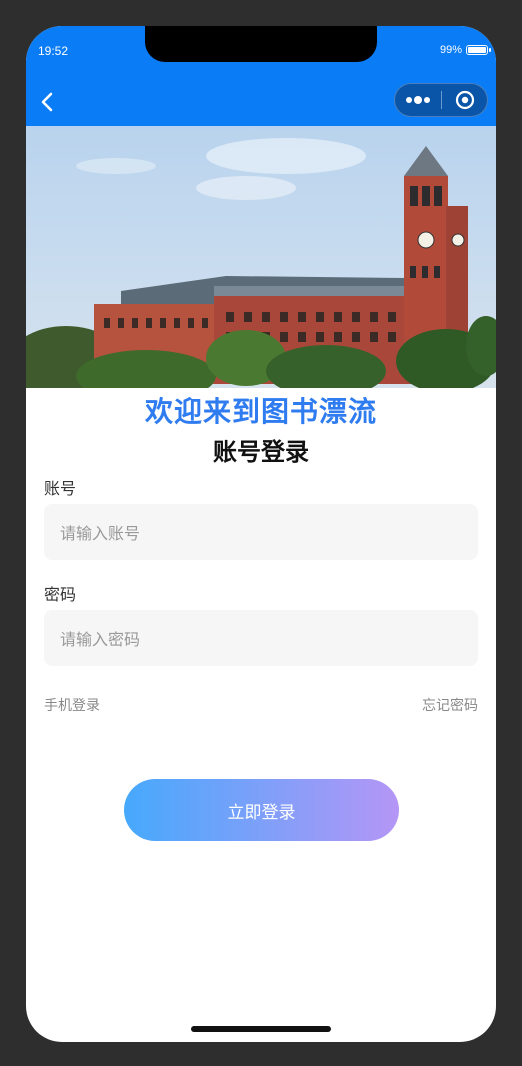  Describe the element at coordinates (261, 44) in the screenshot. I see `notch` at that location.